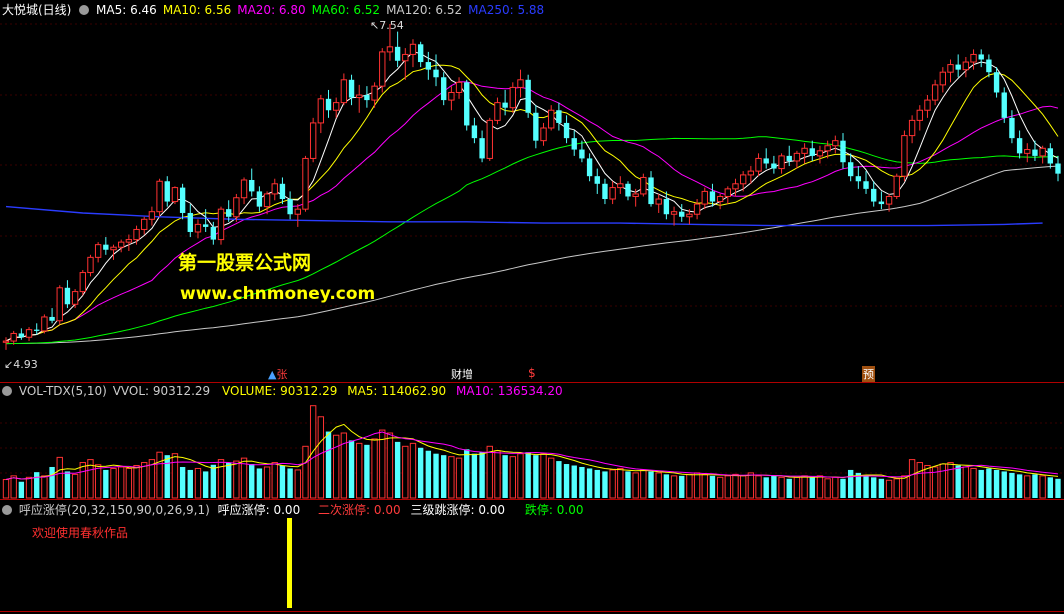 The image size is (1064, 614). Describe the element at coordinates (243, 510) in the screenshot. I see `hy-zt-label: 呼应涨停:` at that location.